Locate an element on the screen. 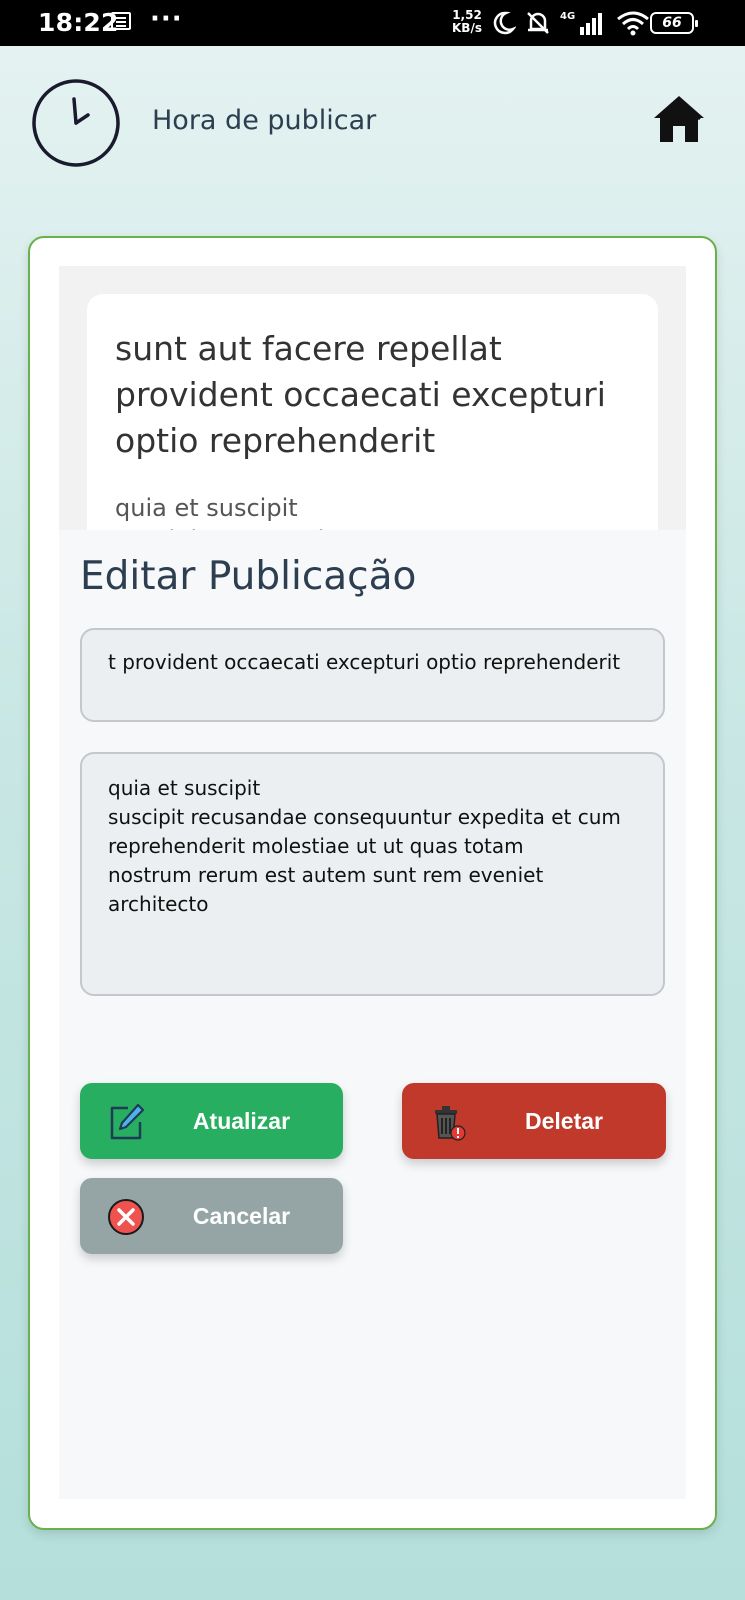 The image size is (745, 1600). battery-icon: 66 is located at coordinates (674, 23).